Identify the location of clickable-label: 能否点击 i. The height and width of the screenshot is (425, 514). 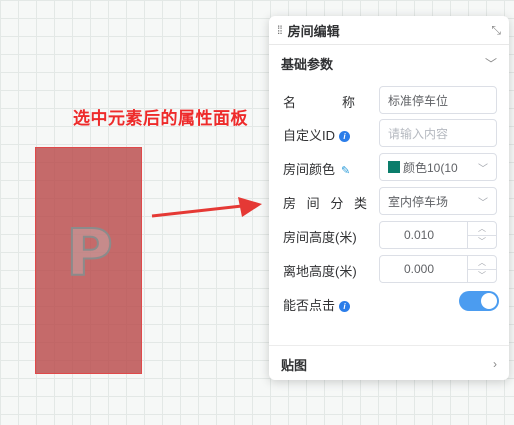
(317, 304).